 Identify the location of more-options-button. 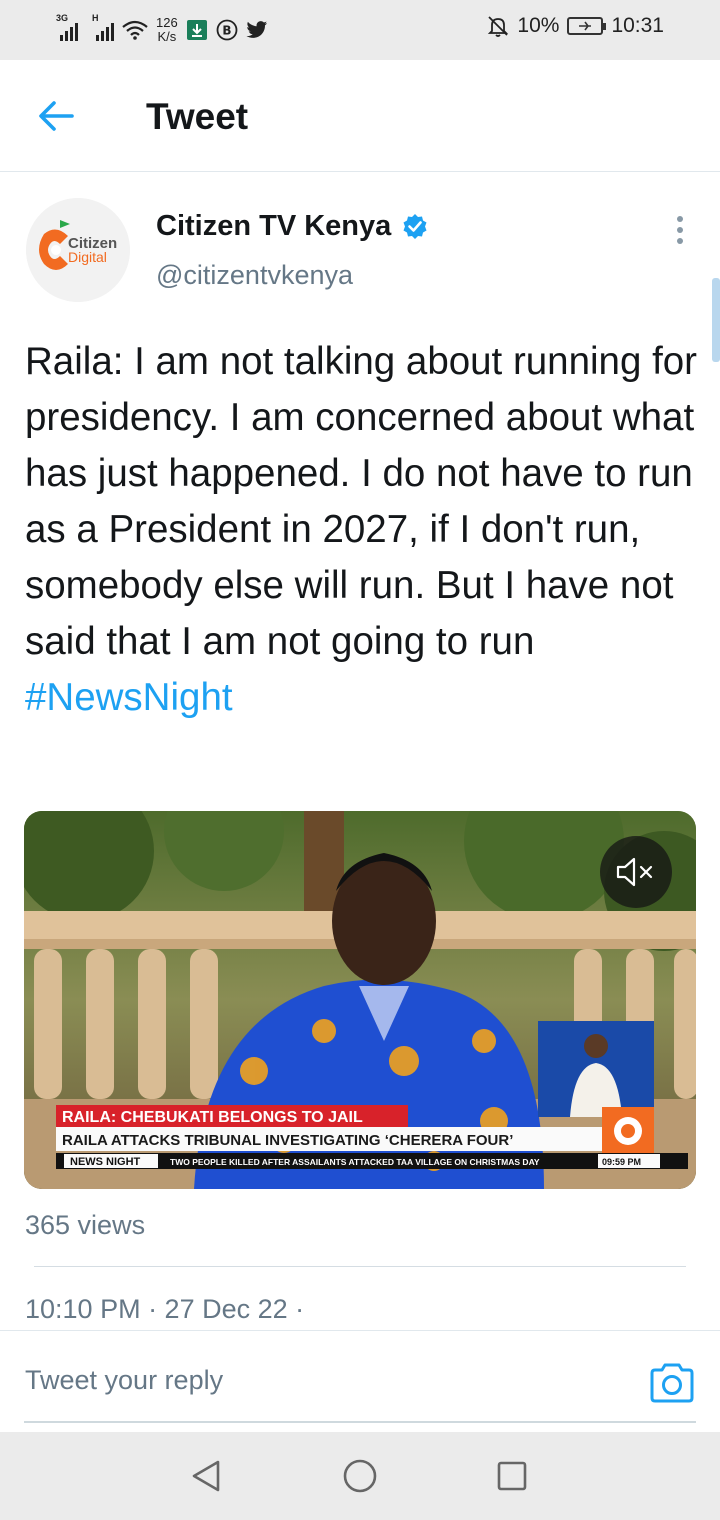
(680, 230).